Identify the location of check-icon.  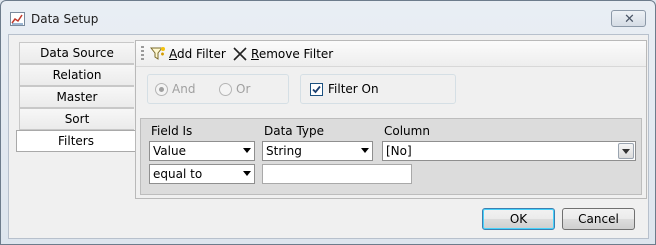
(316, 89).